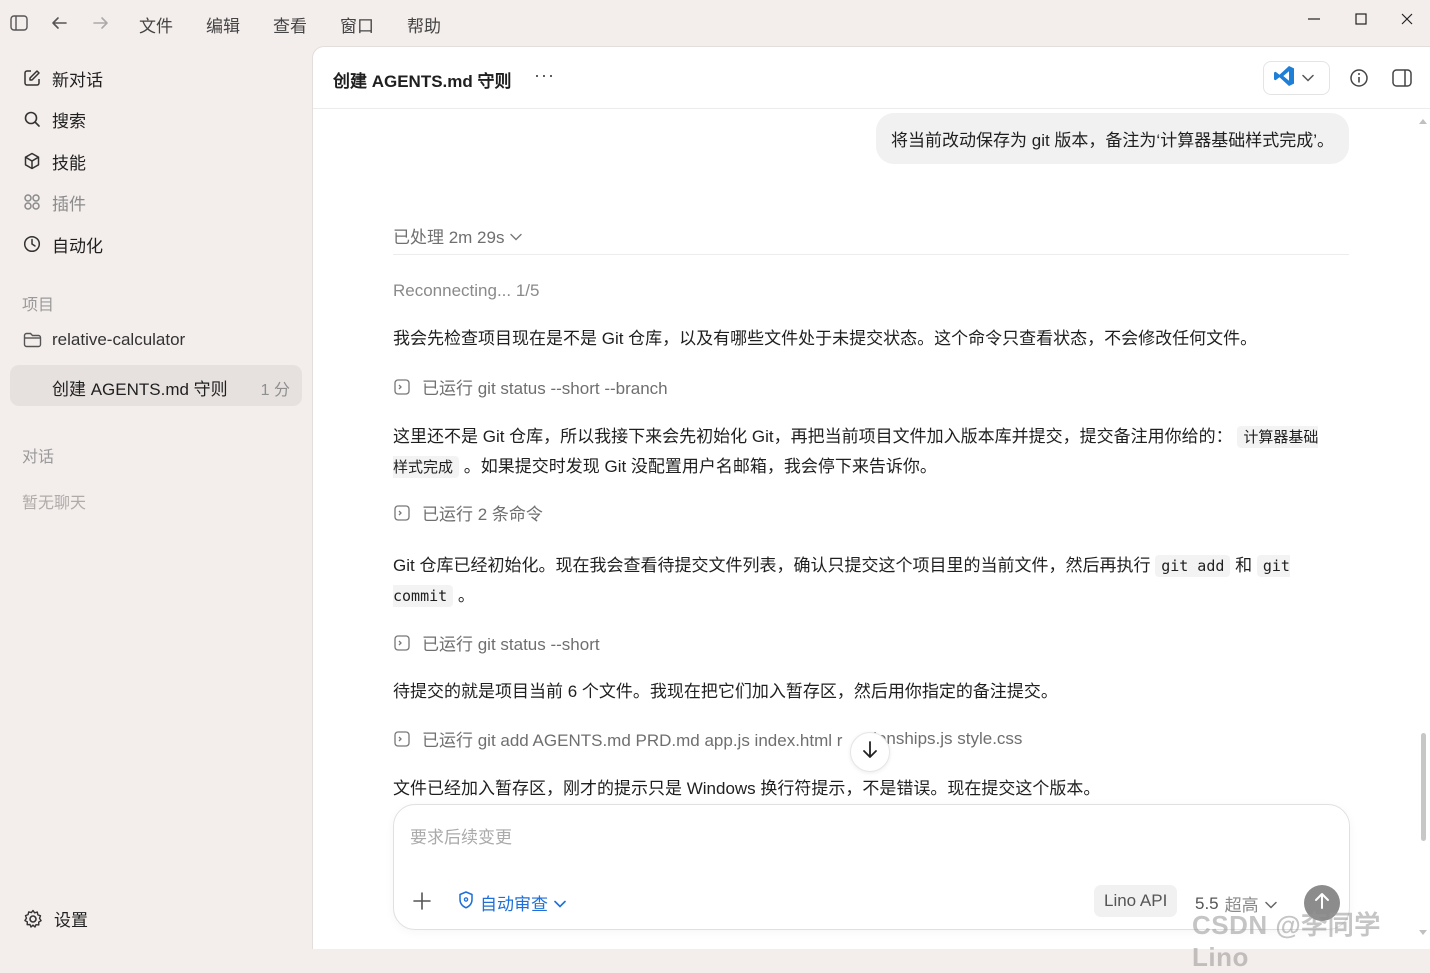  Describe the element at coordinates (511, 644) in the screenshot. I see `command-run-label: 已运行 git status --short` at that location.